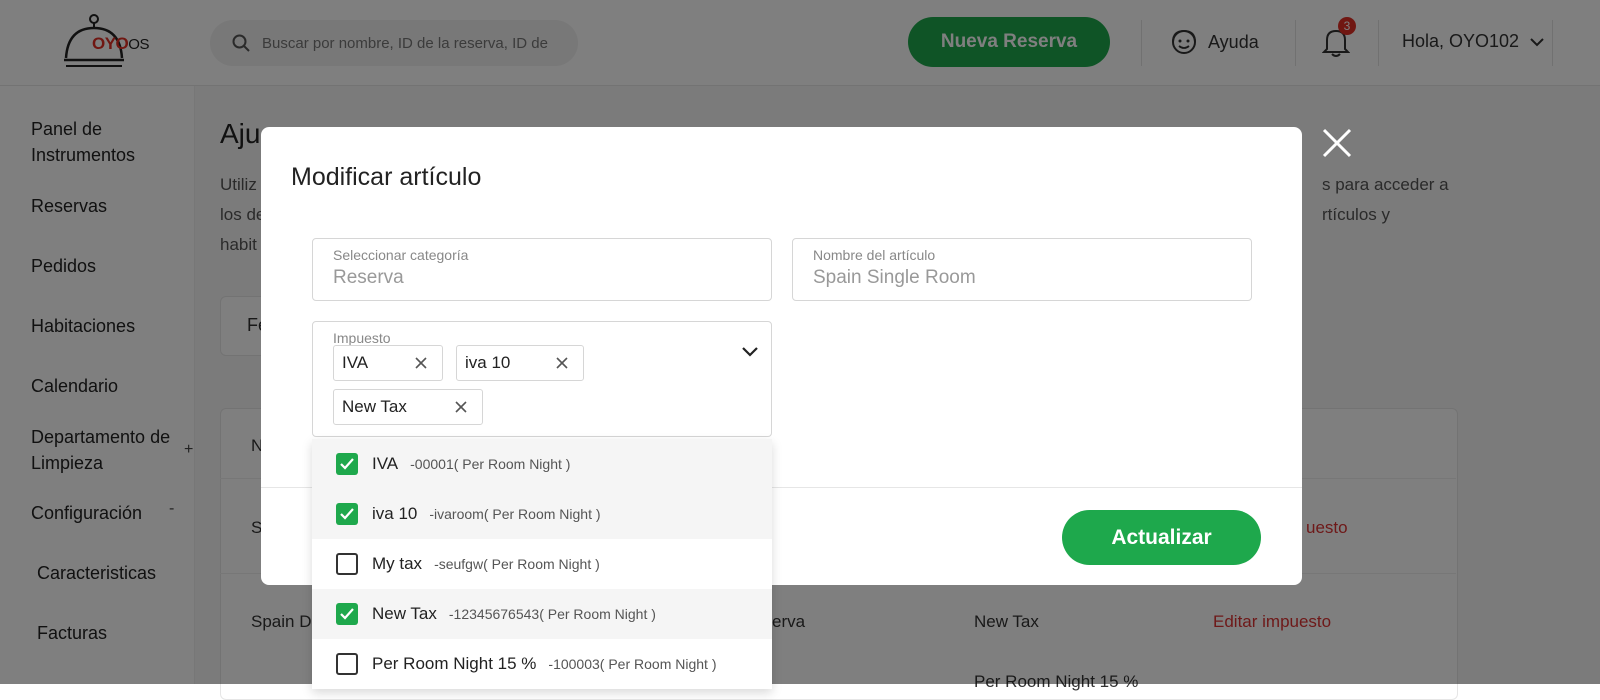  What do you see at coordinates (408, 407) in the screenshot?
I see `tax-chip: New Tax` at bounding box center [408, 407].